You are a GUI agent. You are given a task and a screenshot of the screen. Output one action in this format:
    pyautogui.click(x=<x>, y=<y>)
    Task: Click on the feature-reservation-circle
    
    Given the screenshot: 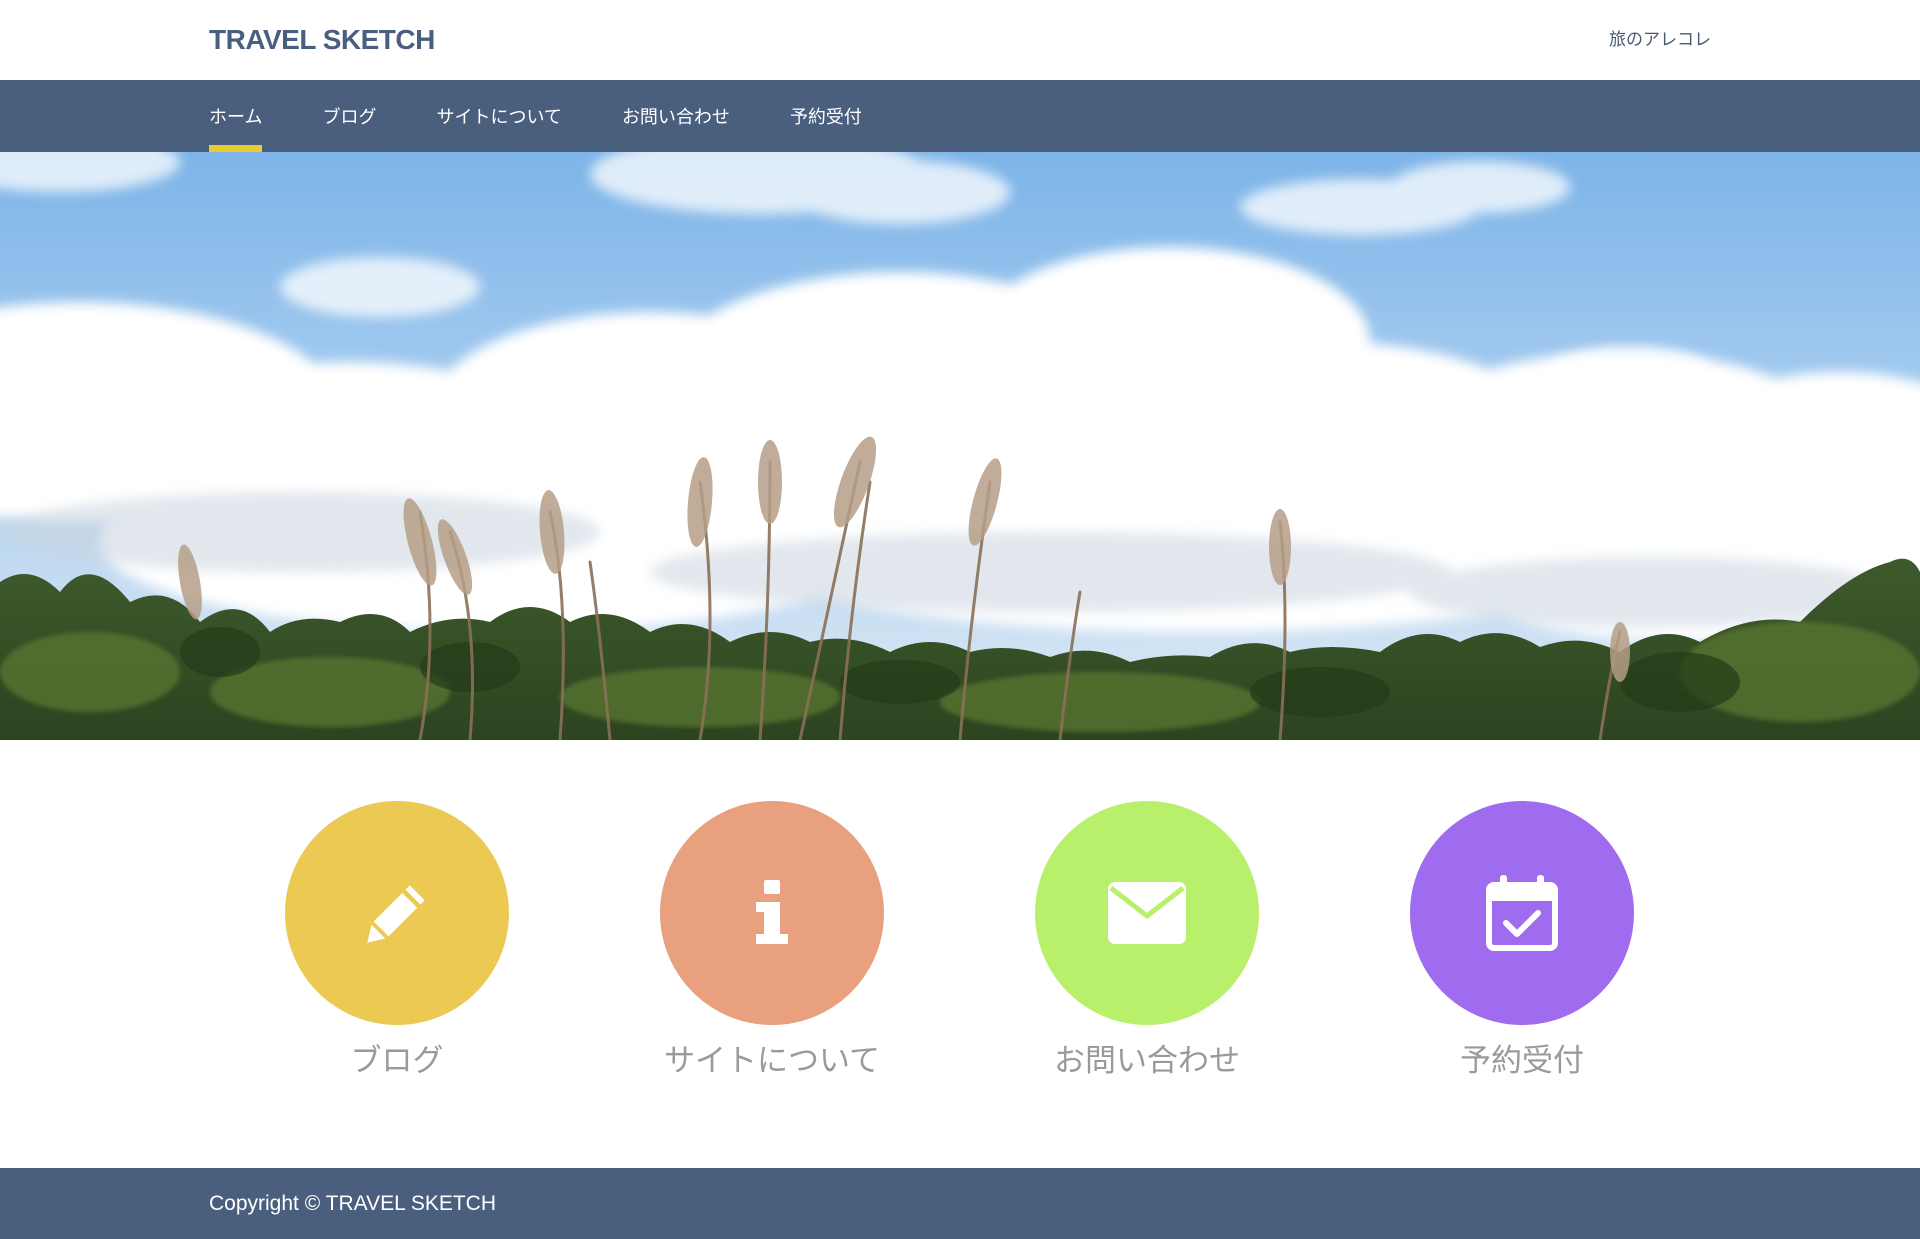 What is the action you would take?
    pyautogui.click(x=1522, y=913)
    